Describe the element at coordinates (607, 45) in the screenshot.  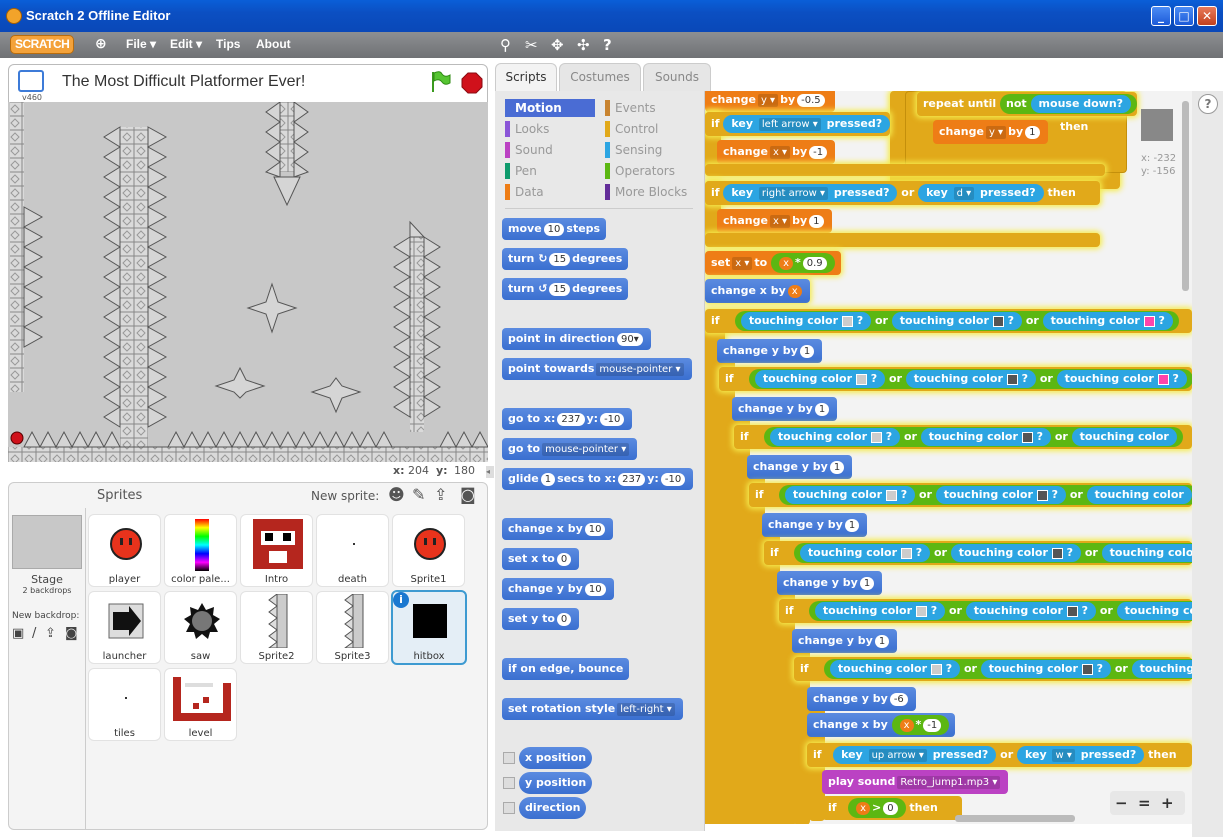
I see `block-help-icon: ?` at that location.